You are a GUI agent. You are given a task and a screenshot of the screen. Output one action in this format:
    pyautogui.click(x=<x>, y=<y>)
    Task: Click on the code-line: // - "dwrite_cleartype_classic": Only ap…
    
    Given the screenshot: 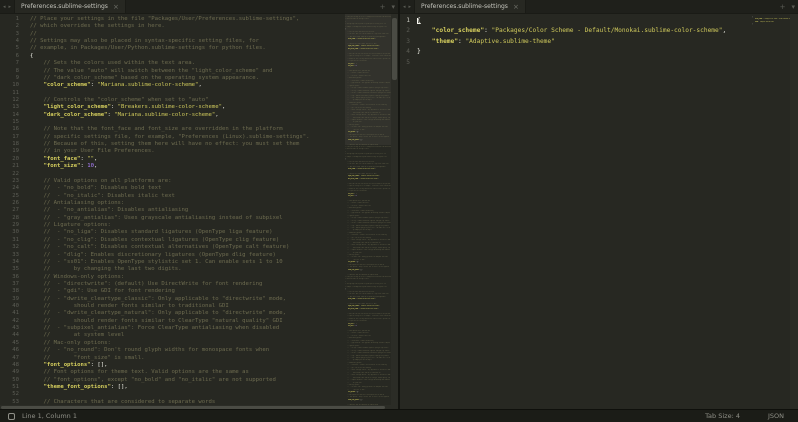 What is the action you would take?
    pyautogui.click(x=158, y=298)
    